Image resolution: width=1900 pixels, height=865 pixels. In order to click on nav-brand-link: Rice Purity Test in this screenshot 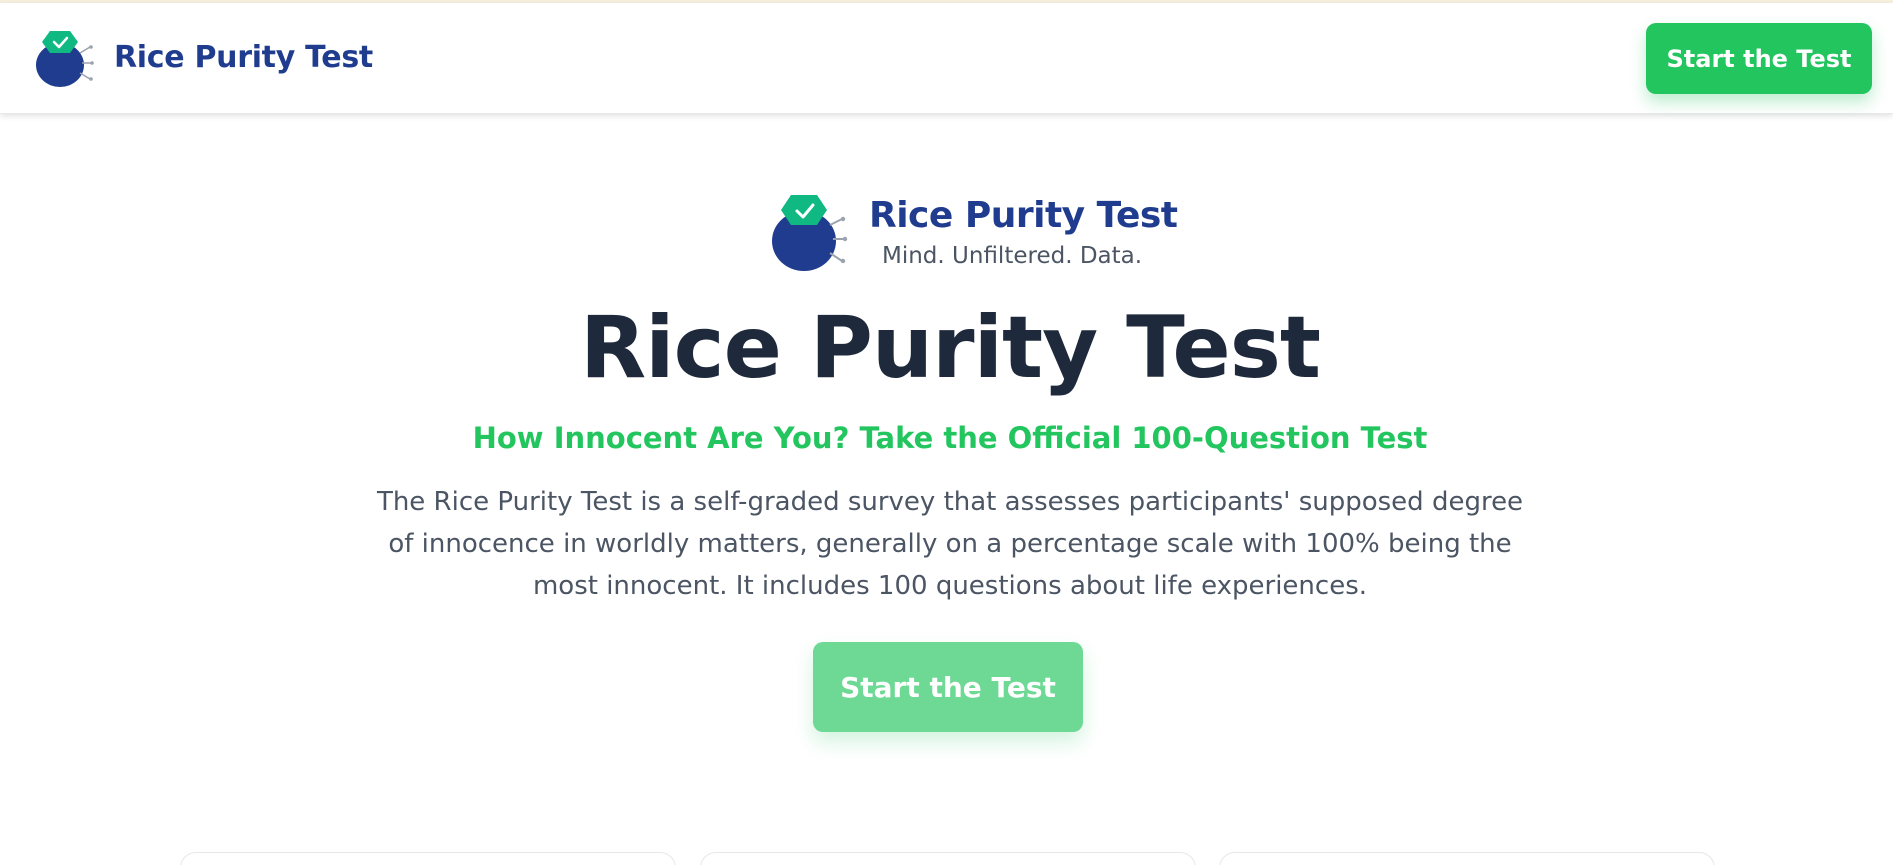, I will do `click(204, 57)`.